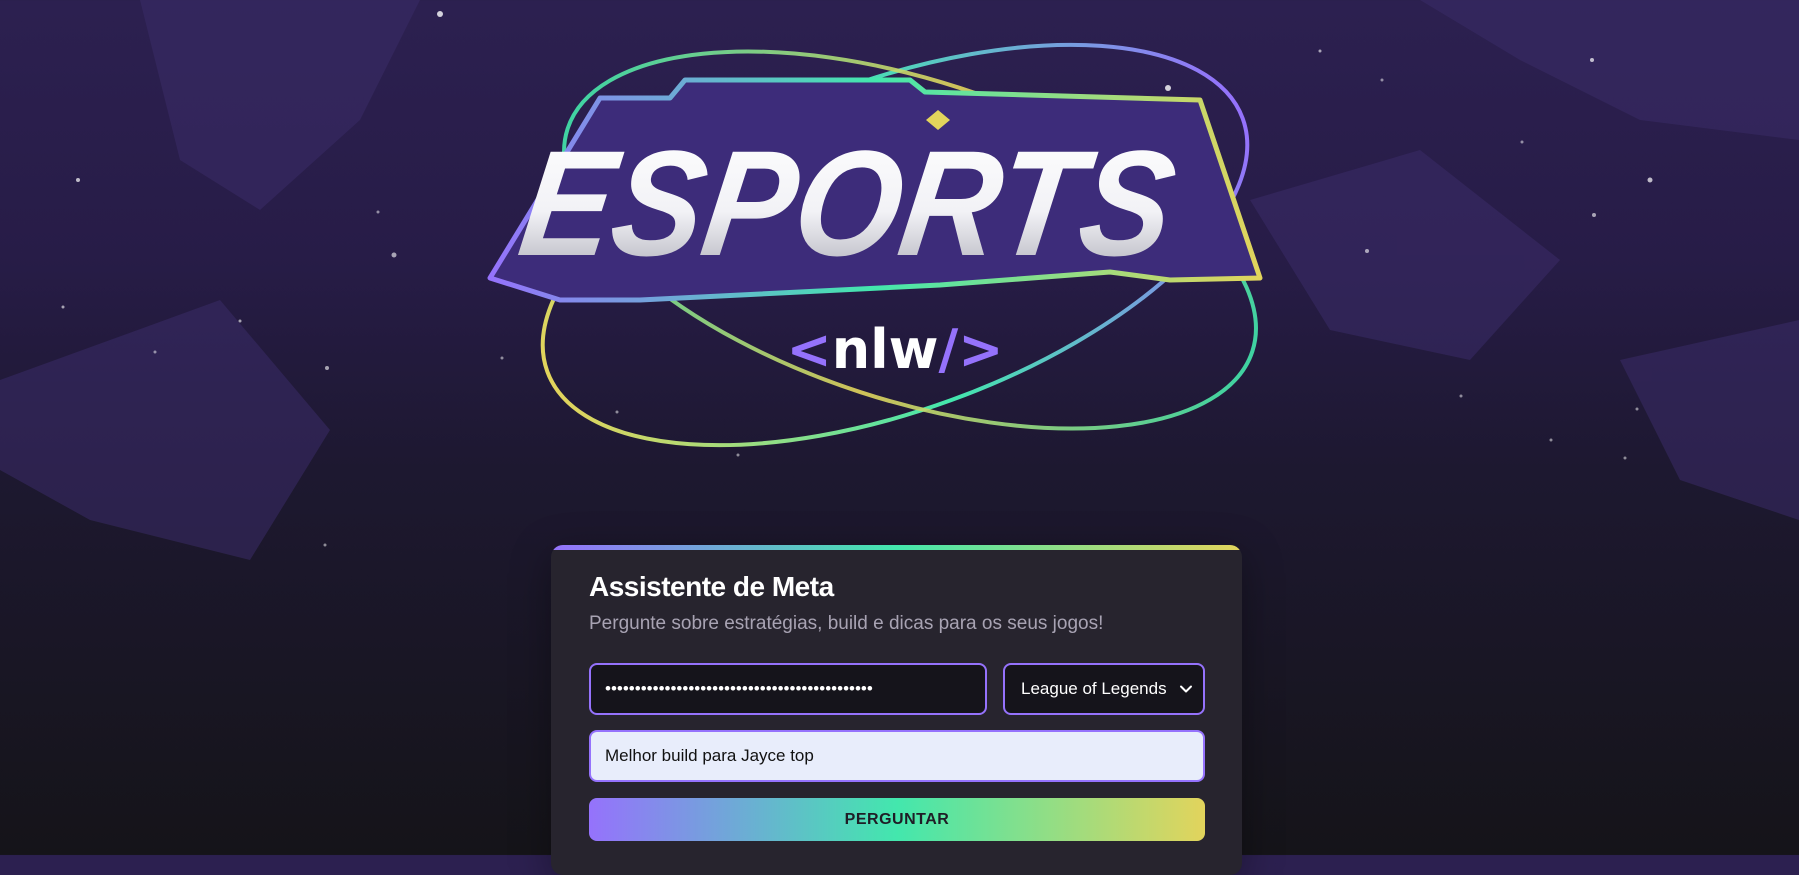 This screenshot has height=875, width=1799. I want to click on game-select-value: League of Legends, so click(1094, 688).